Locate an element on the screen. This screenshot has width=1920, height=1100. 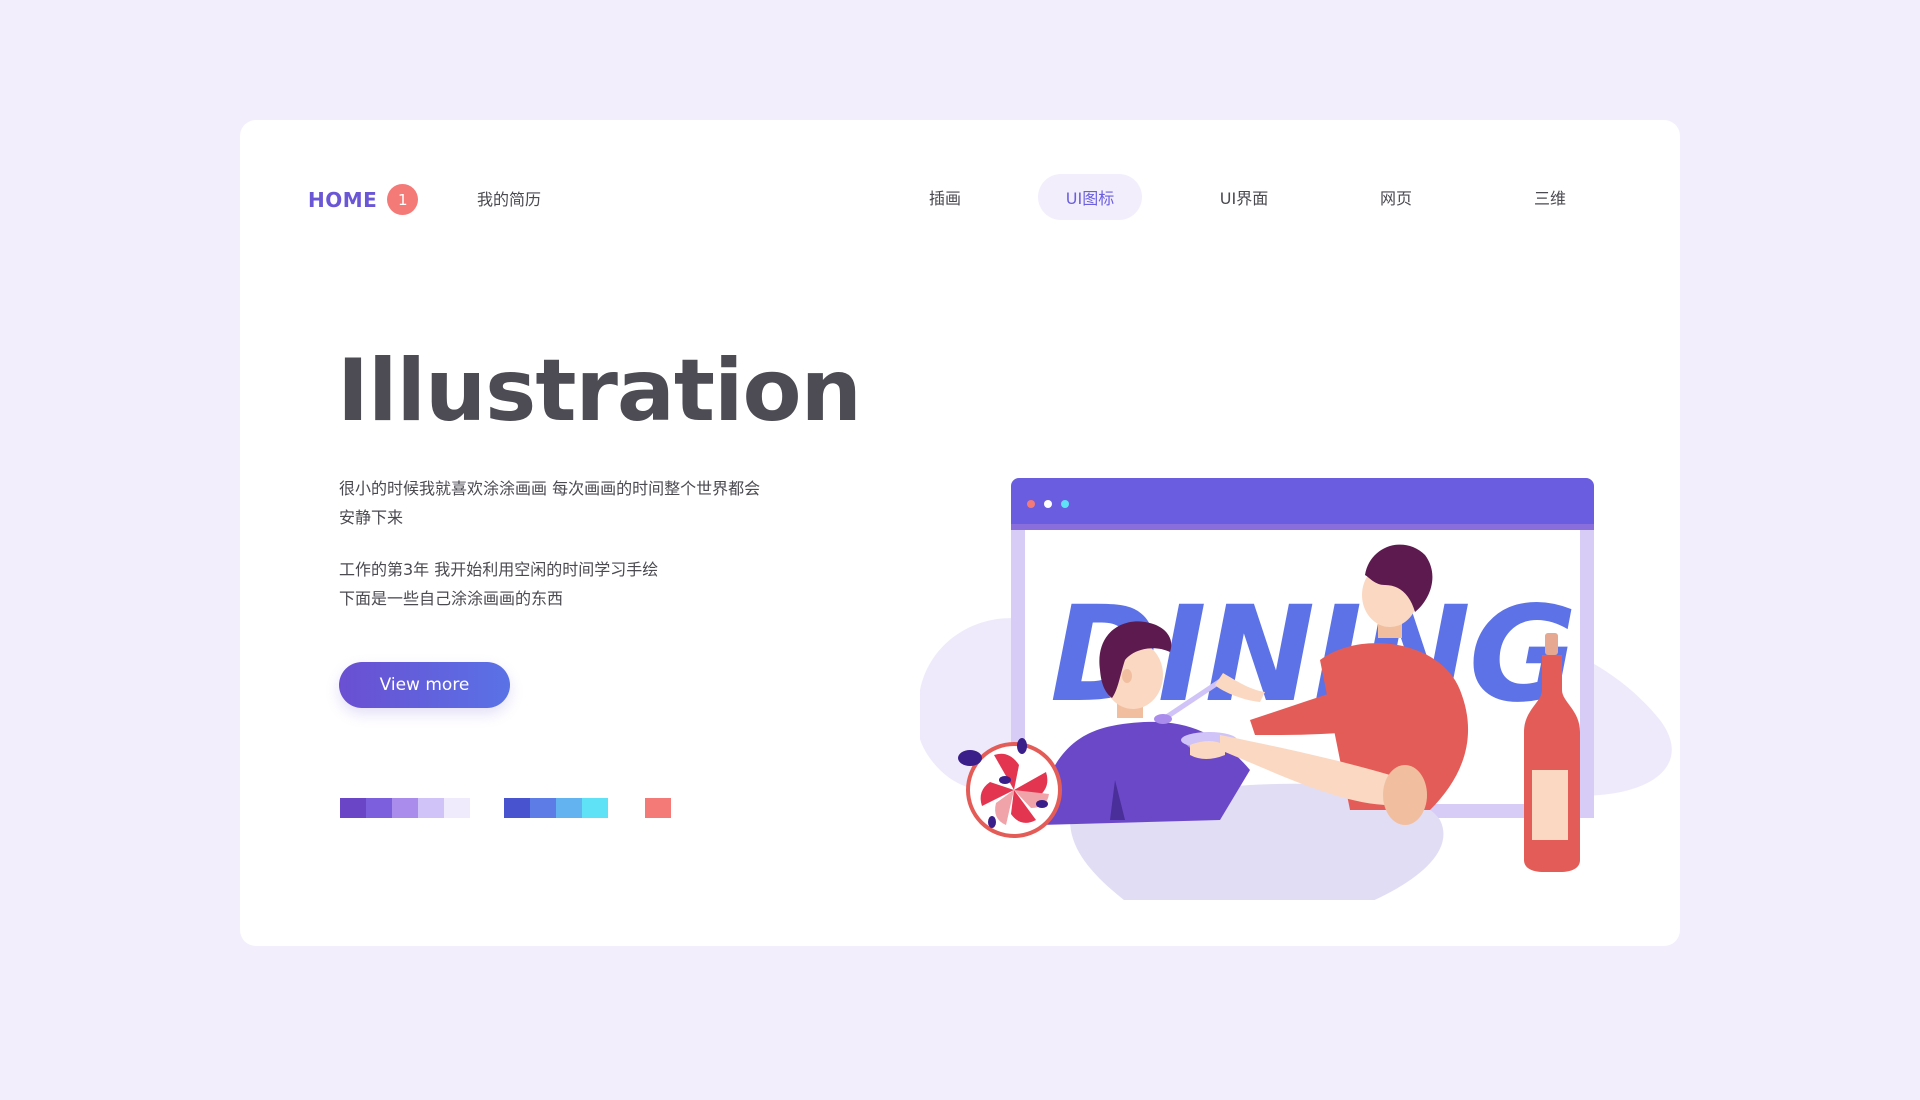
window-dot-cyan is located at coordinates (1065, 504).